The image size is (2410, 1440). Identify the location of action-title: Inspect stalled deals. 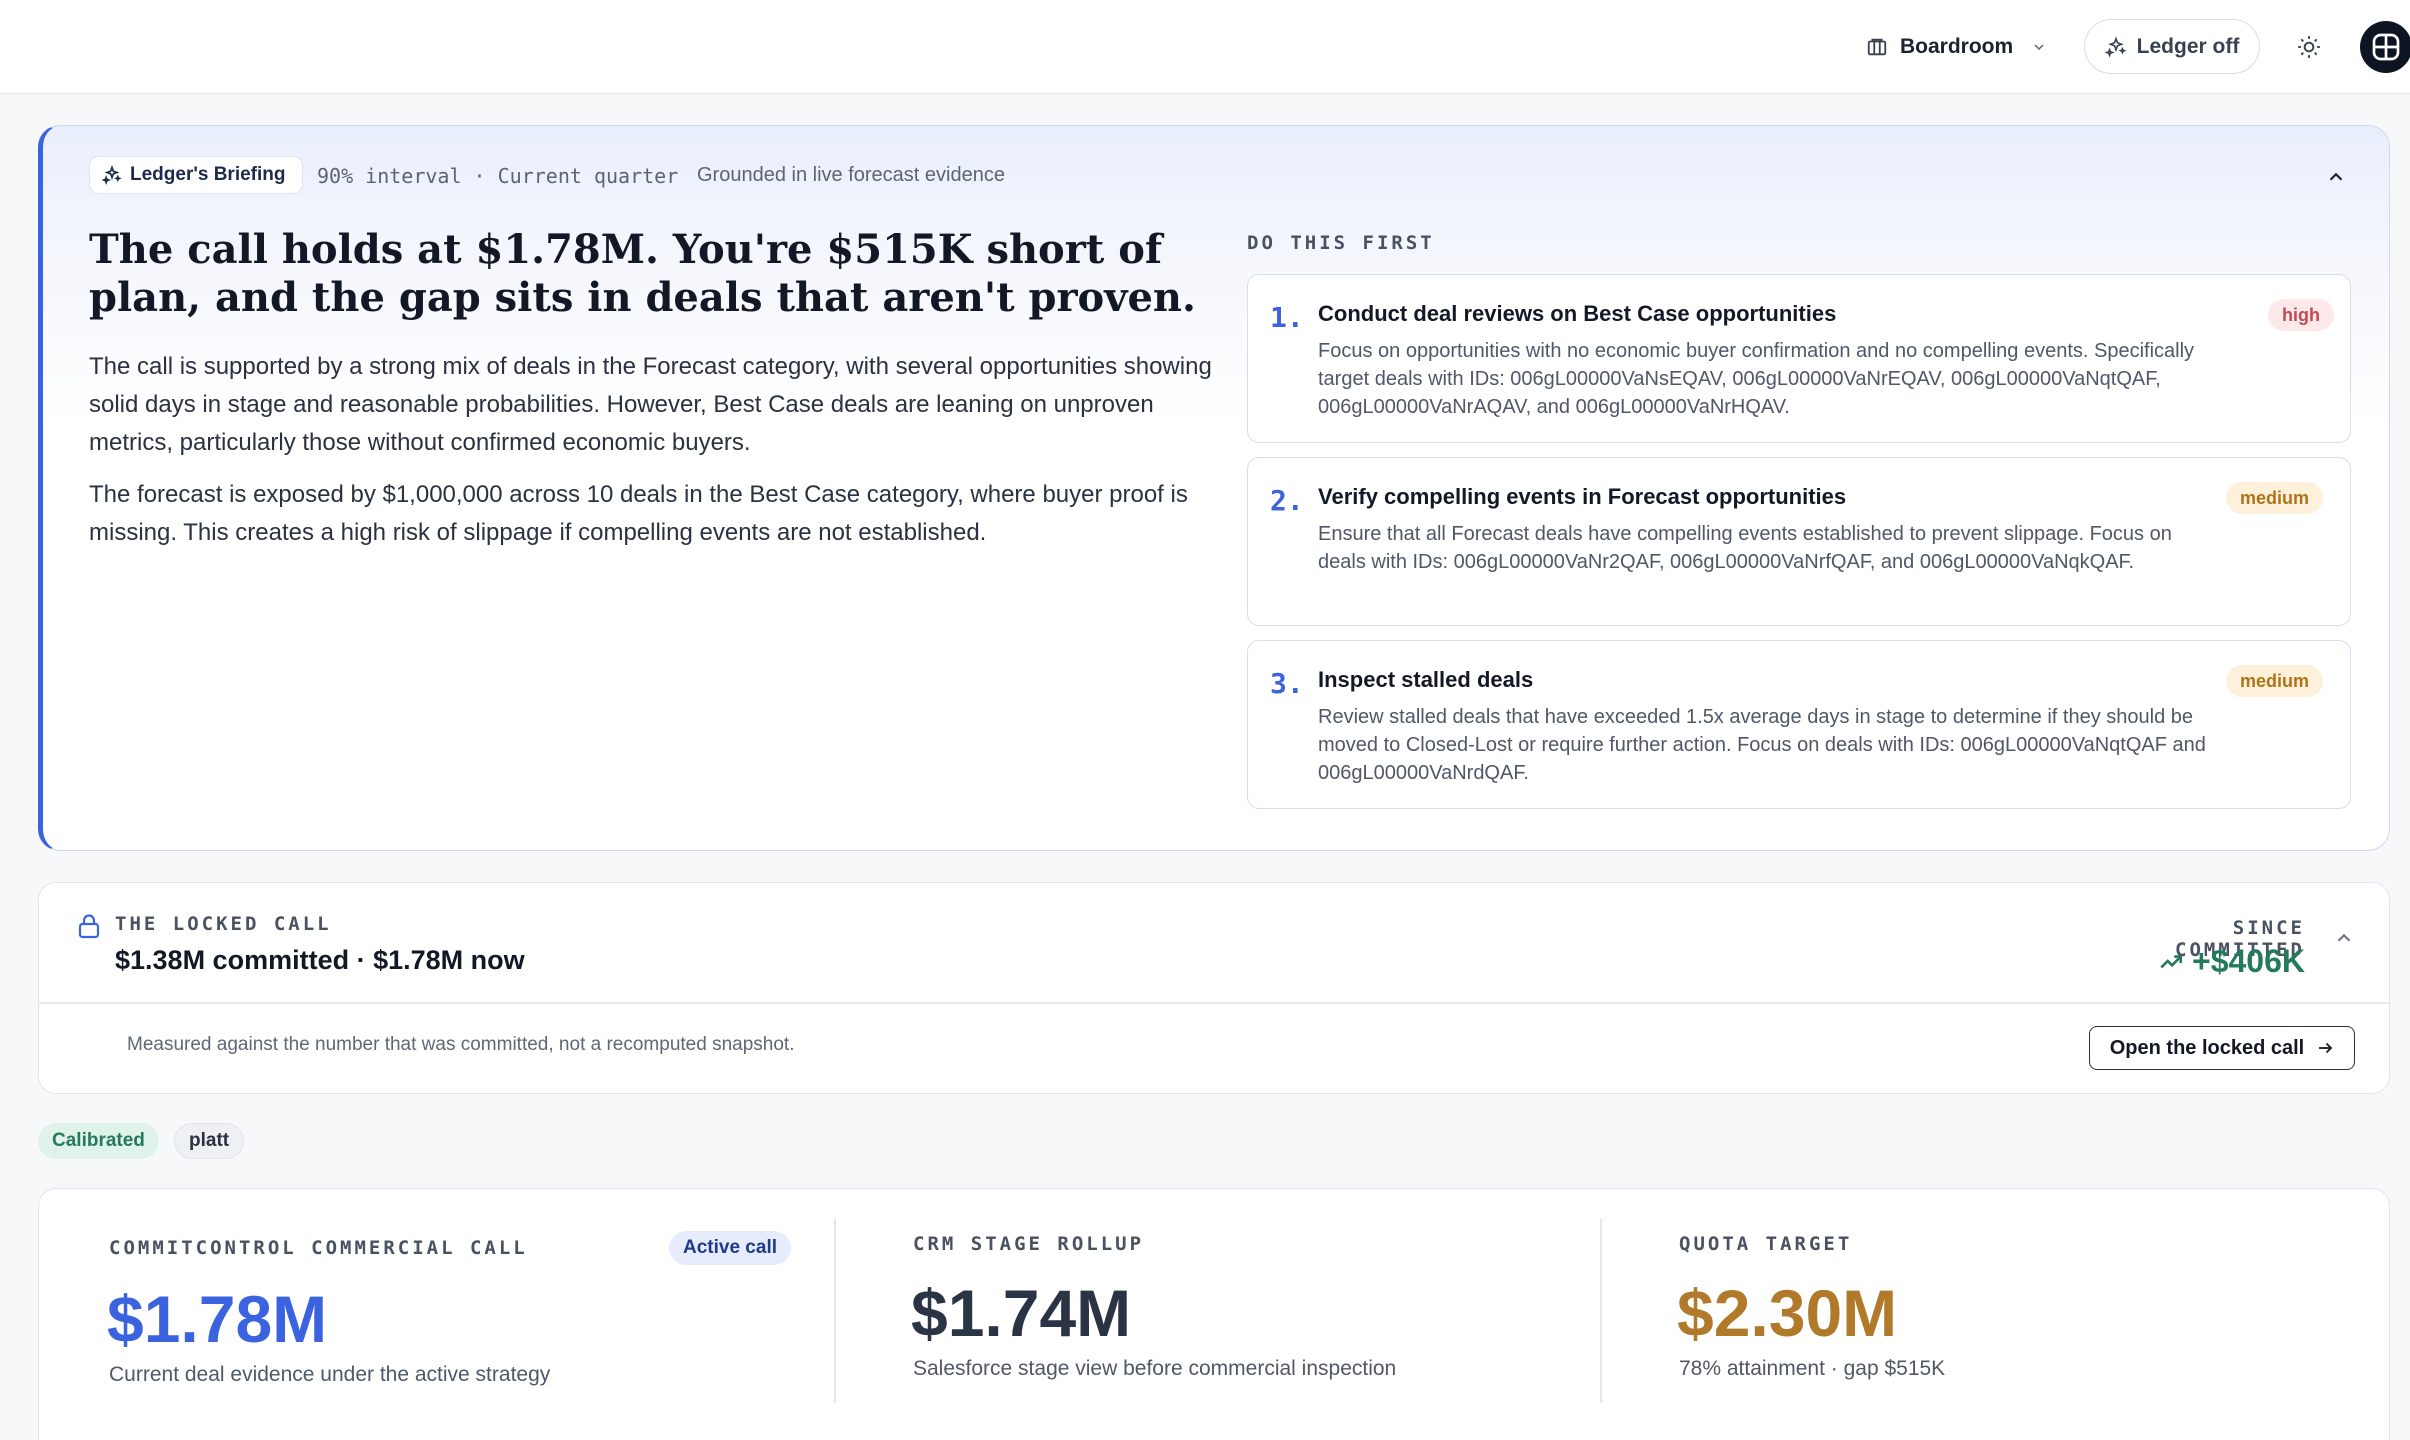
(1426, 679).